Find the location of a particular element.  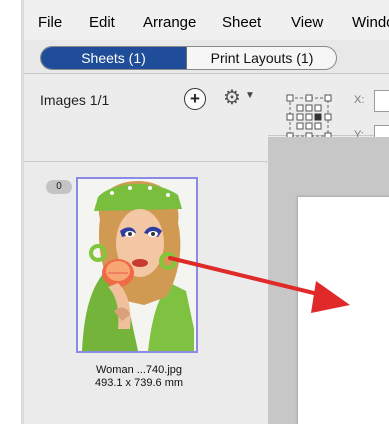

images-panel-header: Images 1/1 + ⚙ ▼ is located at coordinates (145, 118).